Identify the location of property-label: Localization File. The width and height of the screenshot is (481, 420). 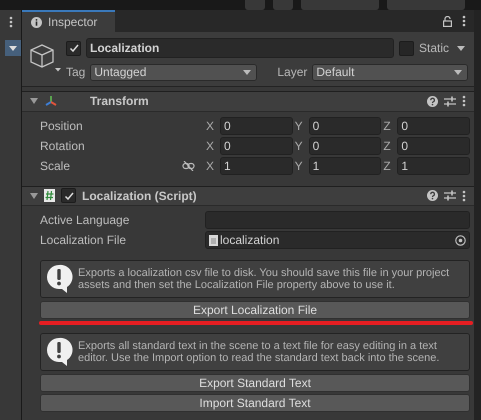
(84, 240).